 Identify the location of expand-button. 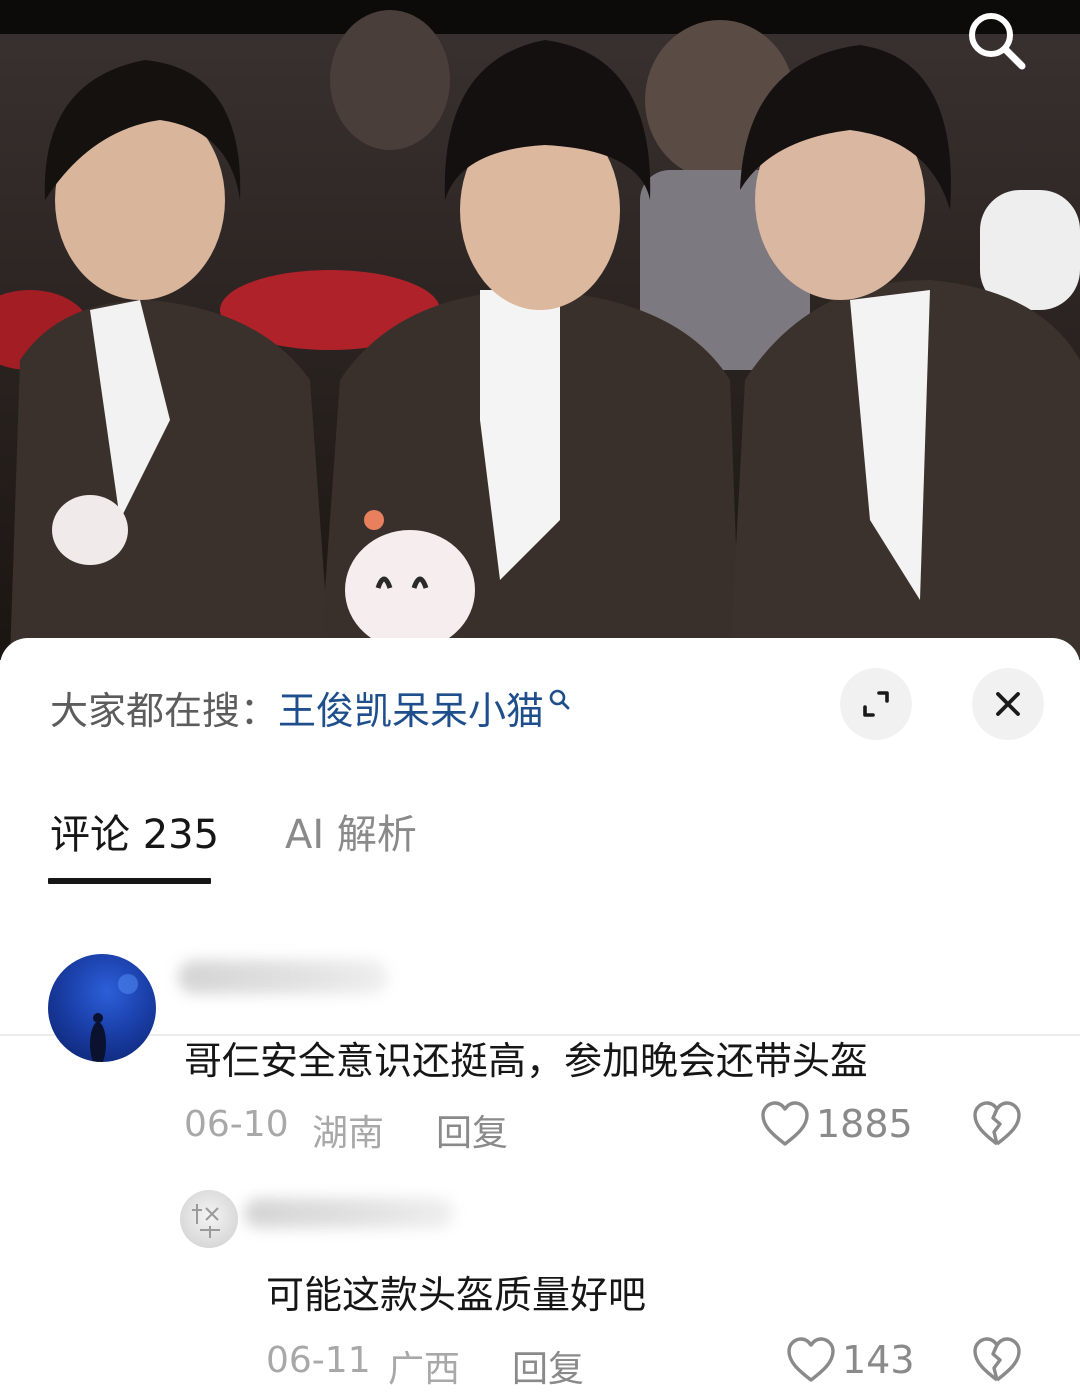
(876, 704).